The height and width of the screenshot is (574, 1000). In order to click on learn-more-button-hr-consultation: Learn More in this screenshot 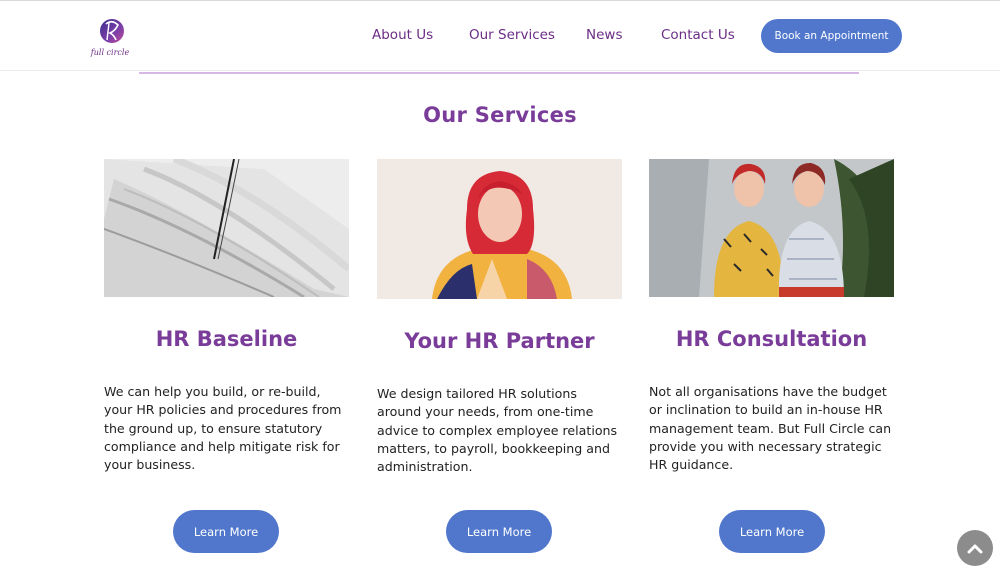, I will do `click(772, 531)`.